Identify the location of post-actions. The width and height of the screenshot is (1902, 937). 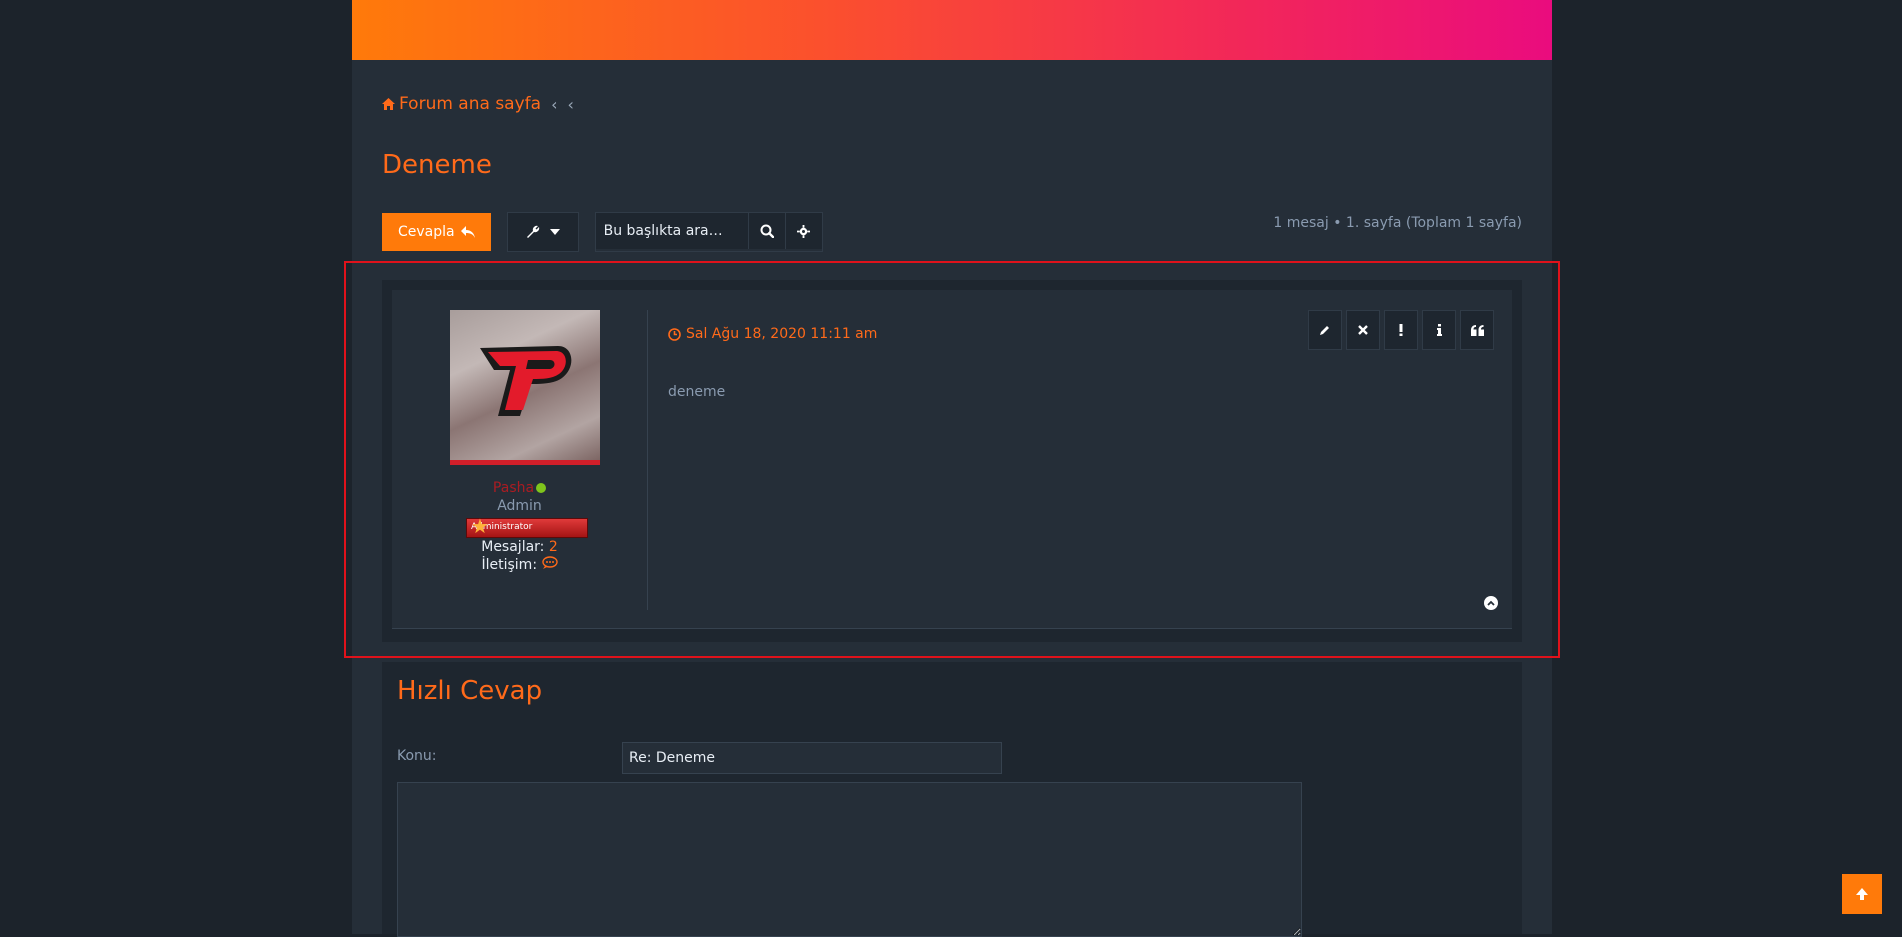
(1401, 330).